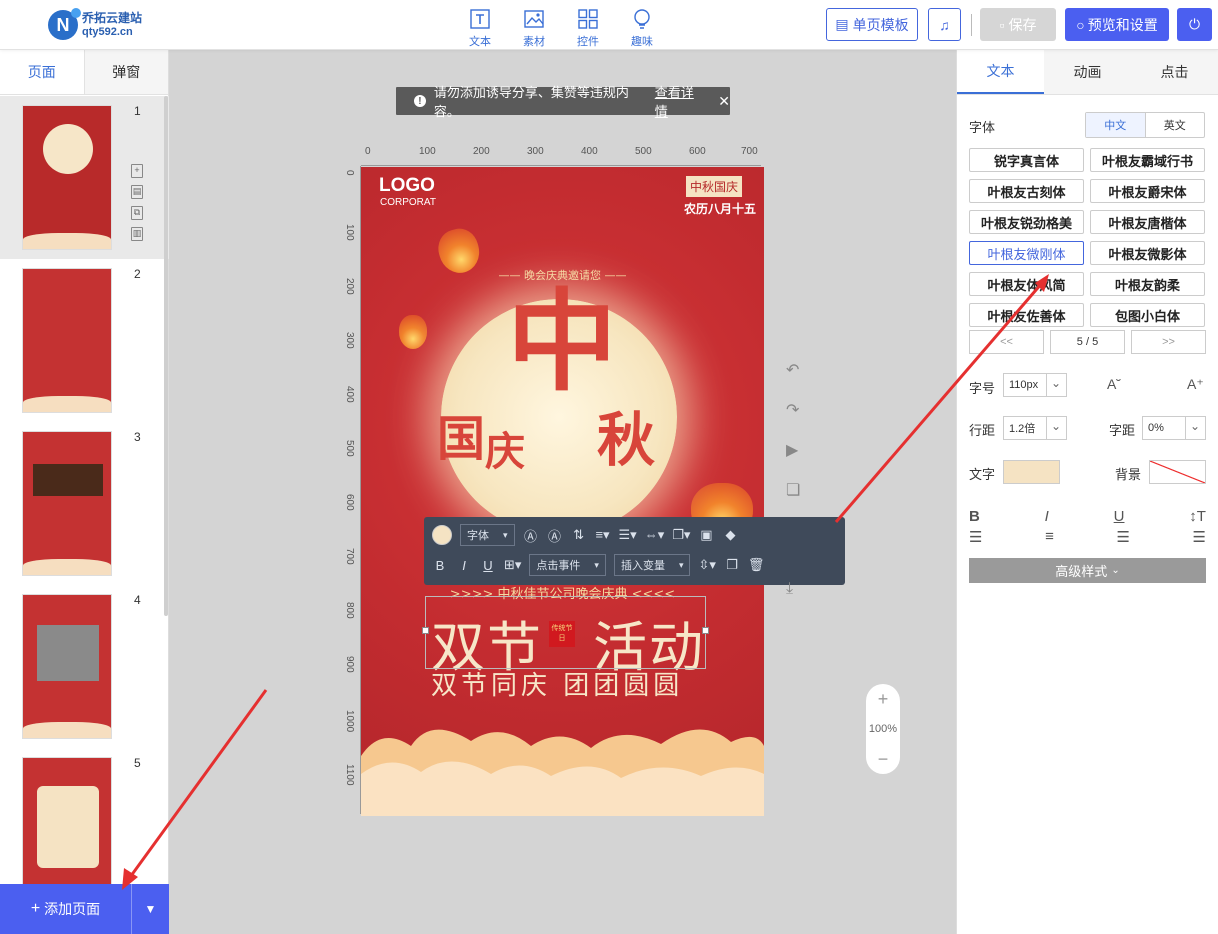 Image resolution: width=1218 pixels, height=934 pixels. What do you see at coordinates (756, 565) in the screenshot?
I see `trash-icon: 🗑` at bounding box center [756, 565].